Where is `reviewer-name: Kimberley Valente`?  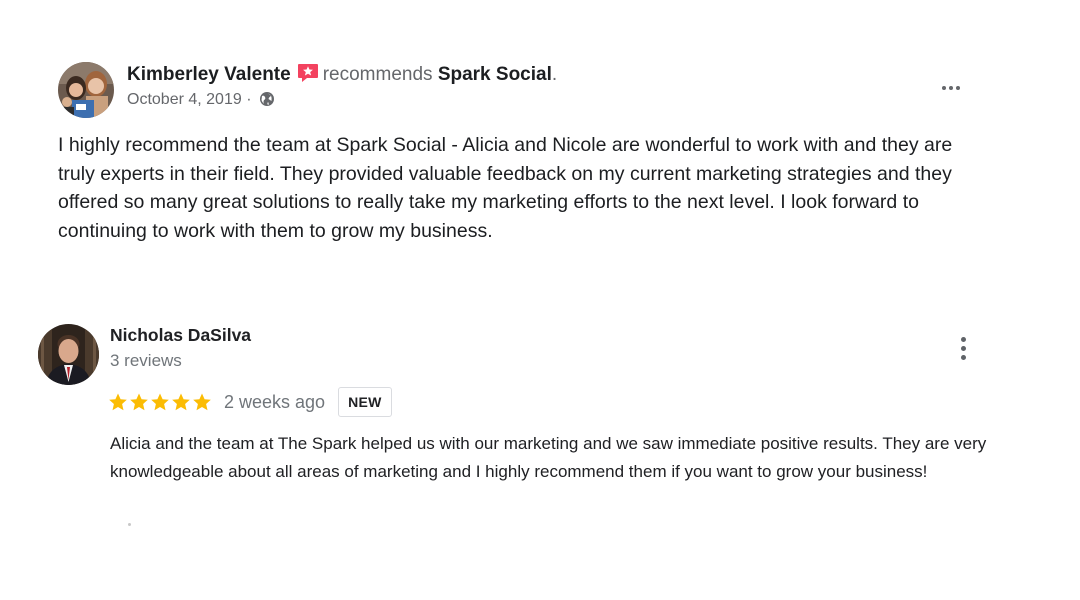 reviewer-name: Kimberley Valente is located at coordinates (209, 74).